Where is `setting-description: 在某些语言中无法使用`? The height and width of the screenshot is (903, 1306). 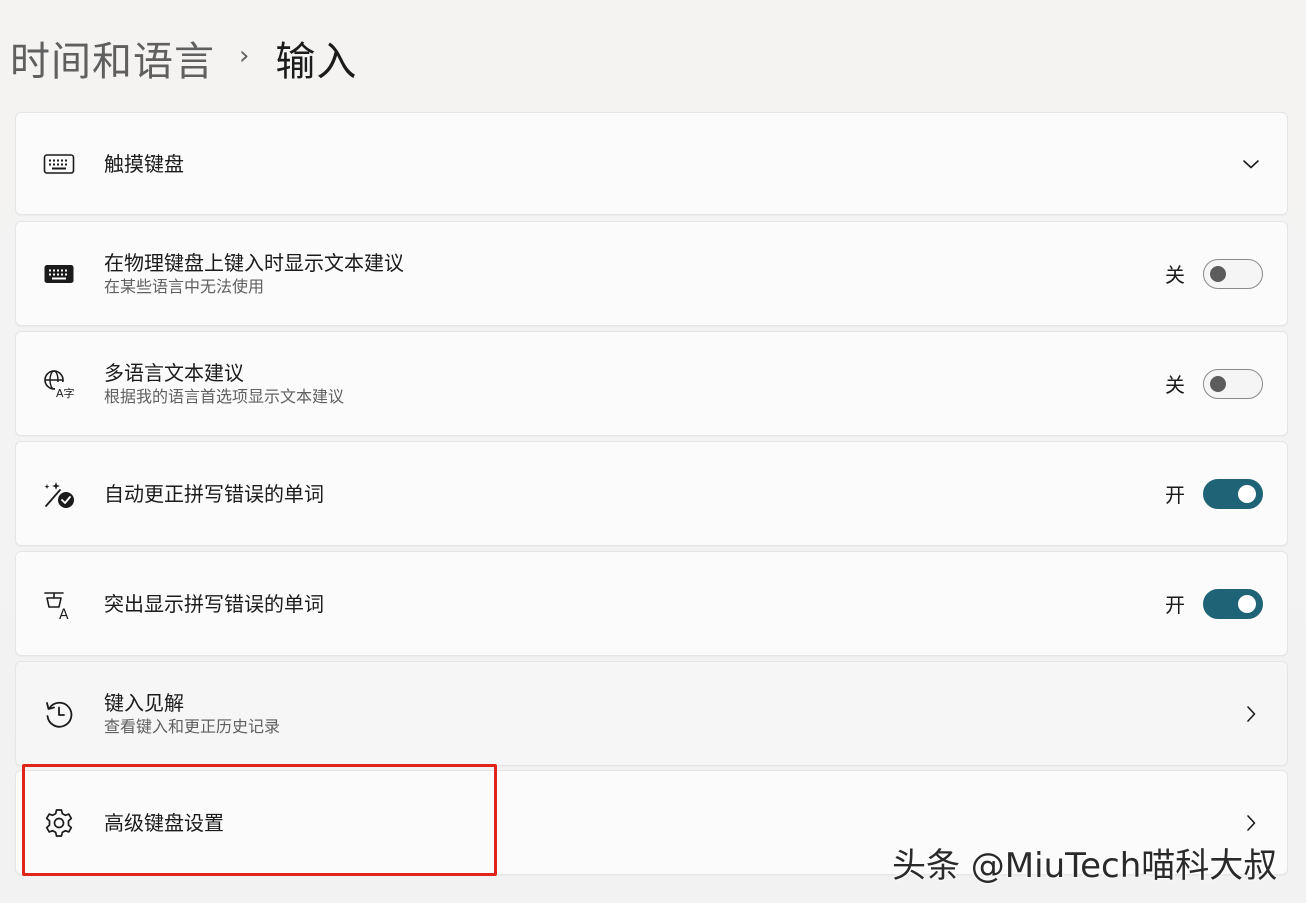
setting-description: 在某些语言中无法使用 is located at coordinates (184, 286).